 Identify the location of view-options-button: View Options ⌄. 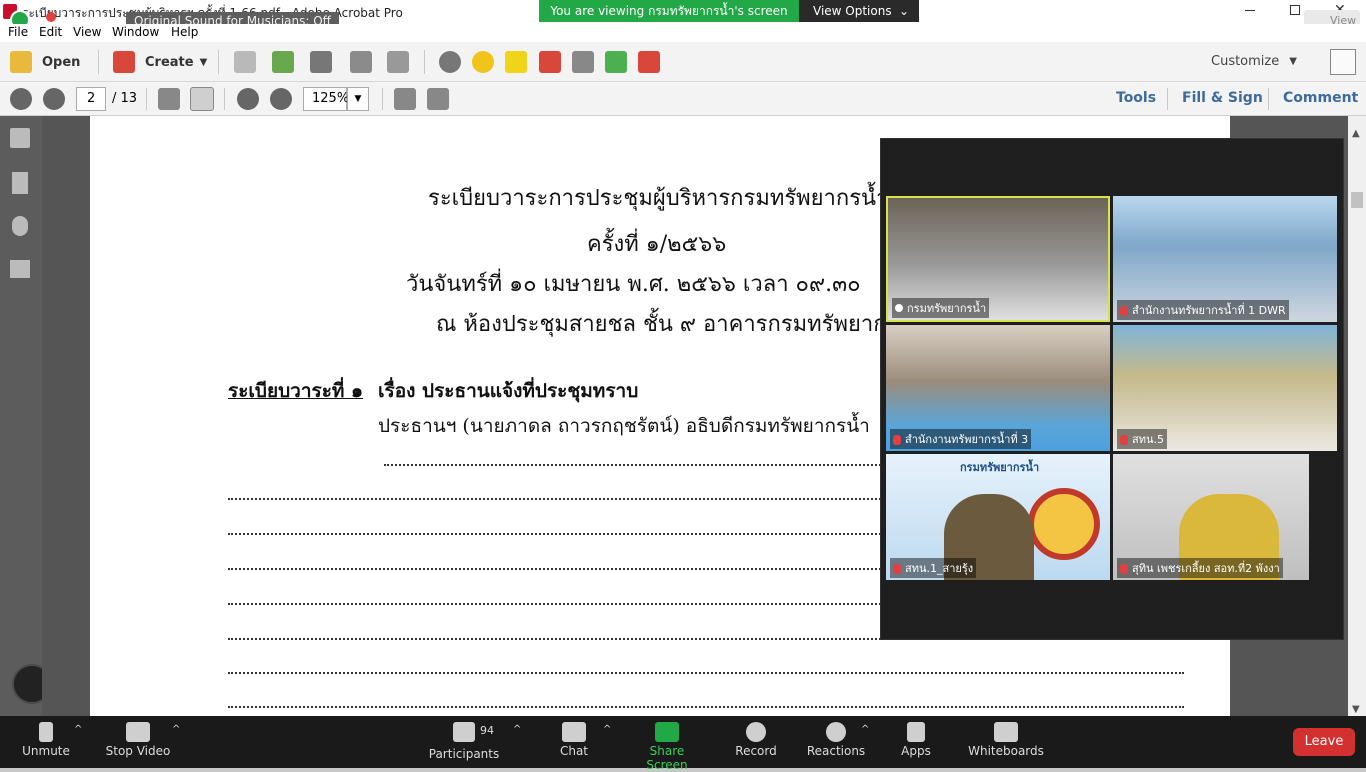
(859, 11).